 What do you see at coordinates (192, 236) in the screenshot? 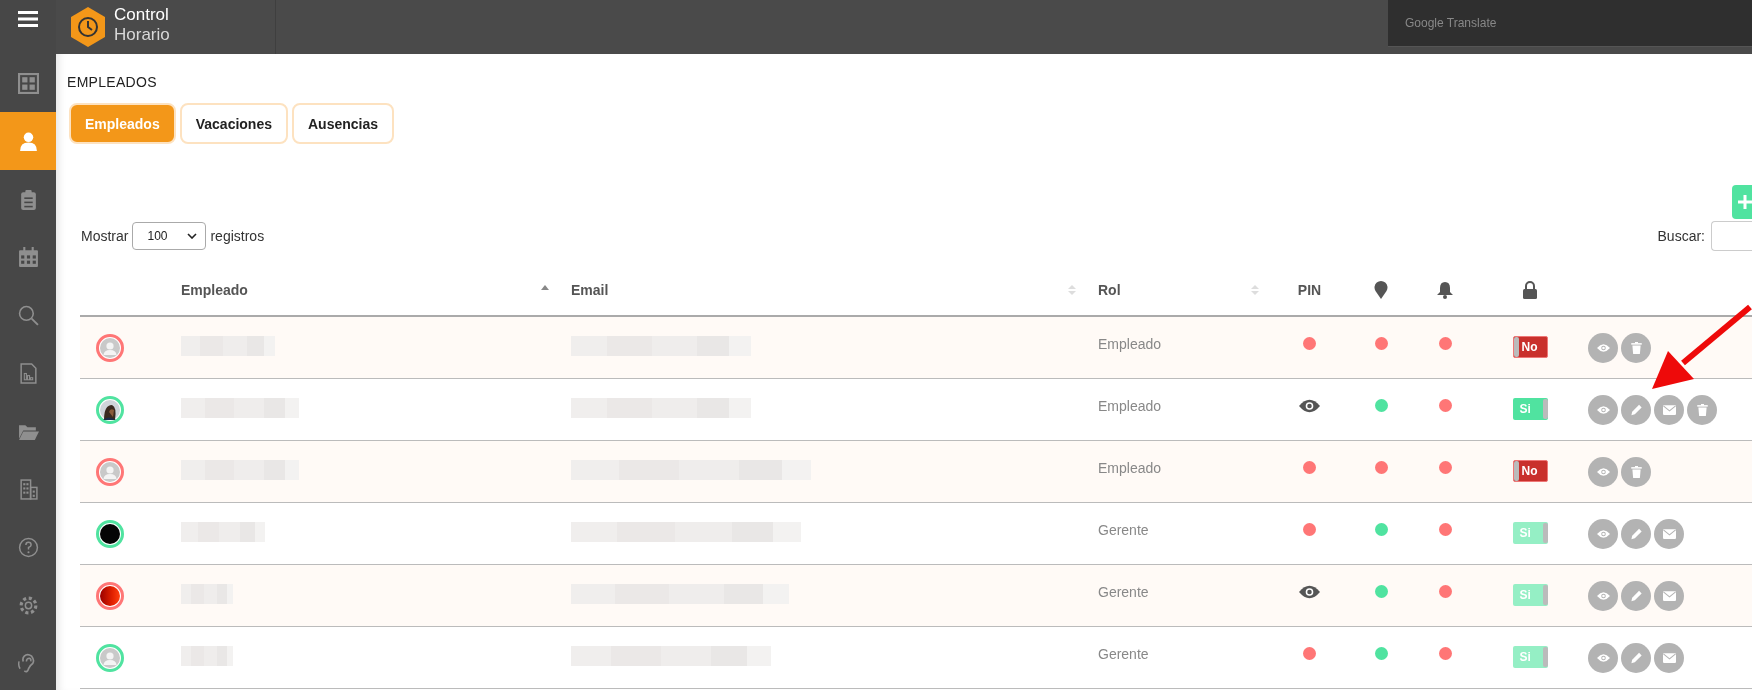
I see `chevron-down-icon` at bounding box center [192, 236].